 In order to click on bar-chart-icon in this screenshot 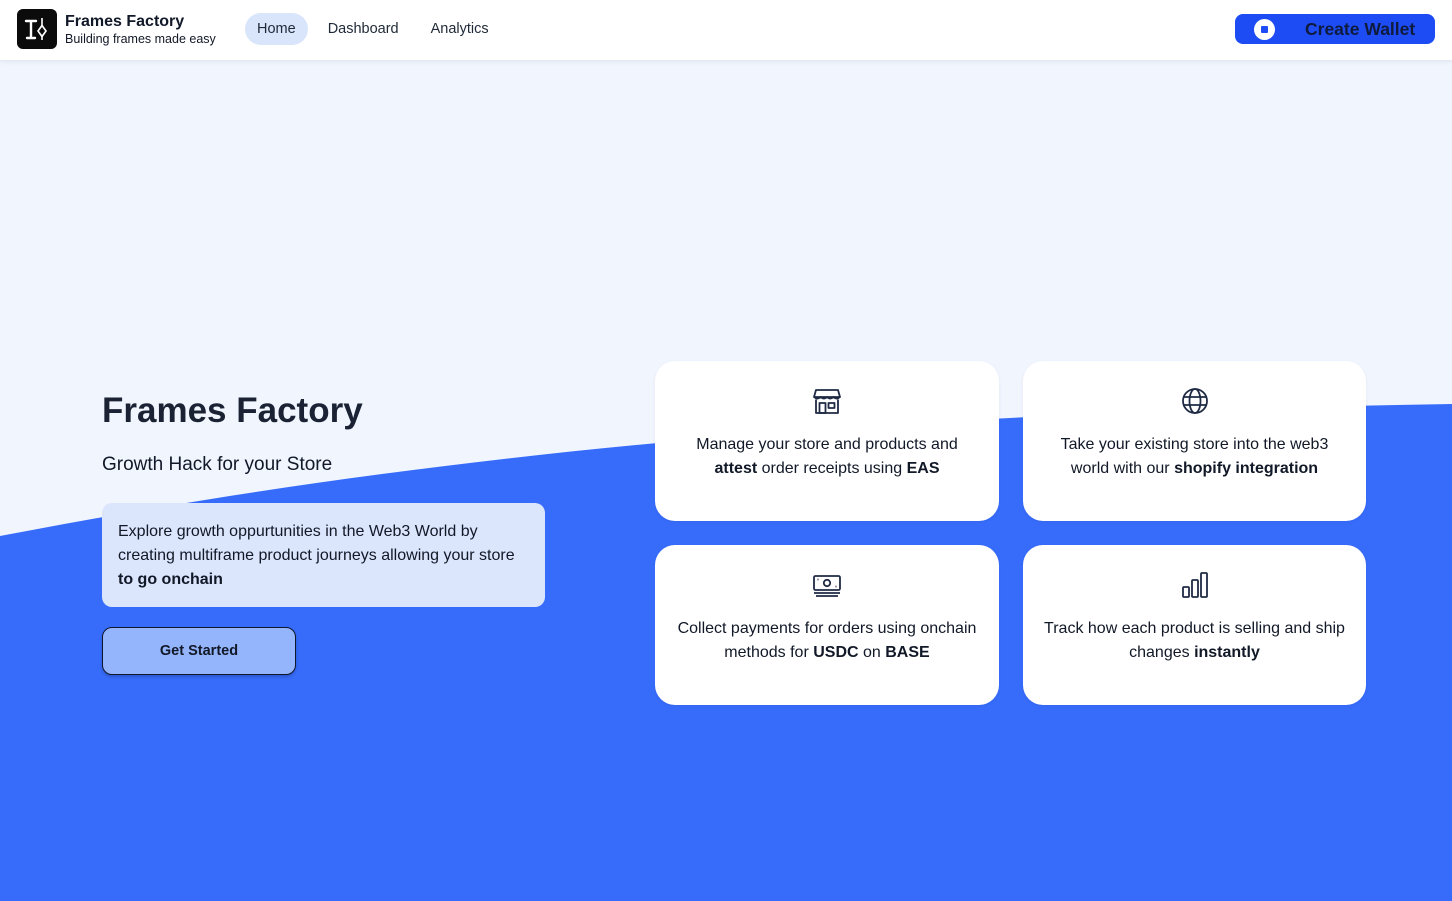, I will do `click(1194, 585)`.